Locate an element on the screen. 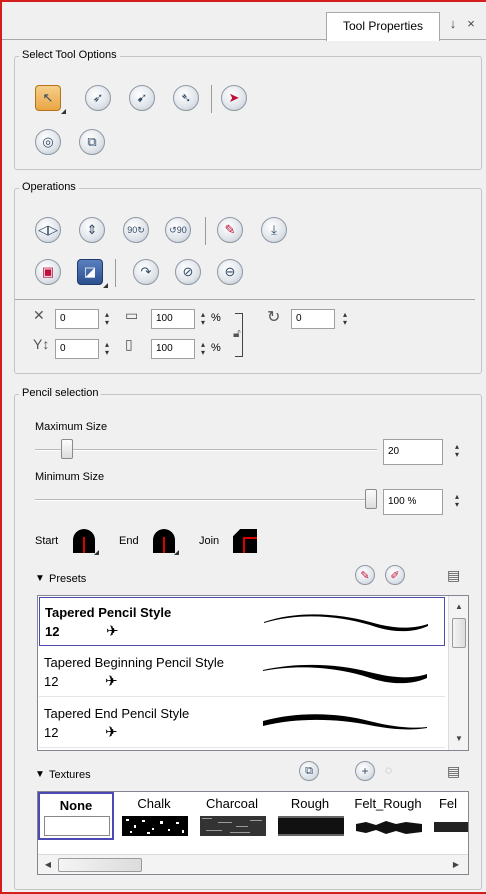 This screenshot has width=486, height=894. texture-item: None is located at coordinates (76, 816).